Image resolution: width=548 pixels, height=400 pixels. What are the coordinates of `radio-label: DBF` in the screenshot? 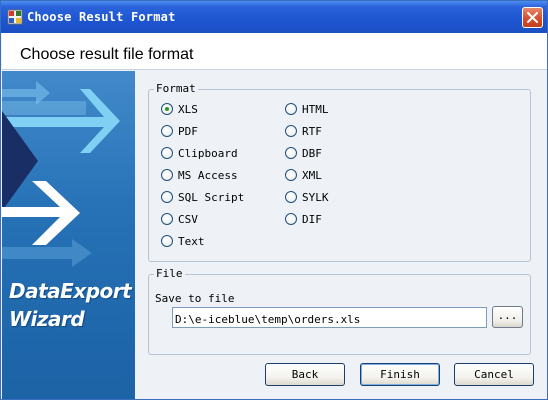 It's located at (312, 153).